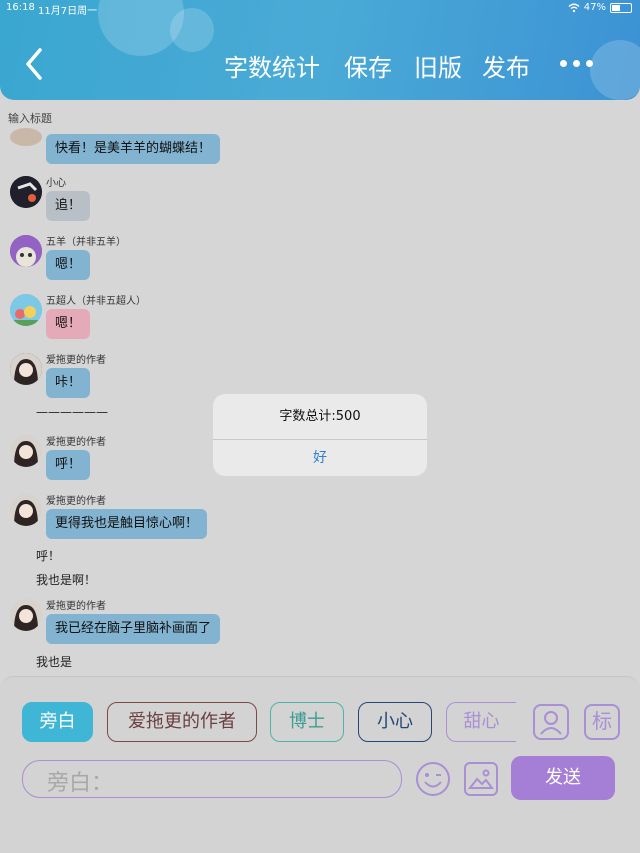  What do you see at coordinates (133, 629) in the screenshot?
I see `message-bubble: 我已经在脑子里脑补画面了` at bounding box center [133, 629].